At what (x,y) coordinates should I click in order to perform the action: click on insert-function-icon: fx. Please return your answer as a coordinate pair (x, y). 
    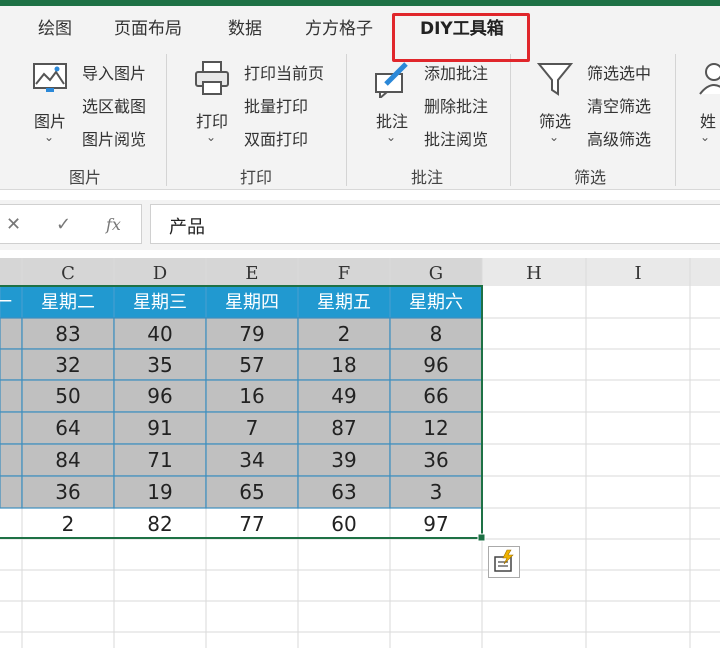
    Looking at the image, I should click on (113, 224).